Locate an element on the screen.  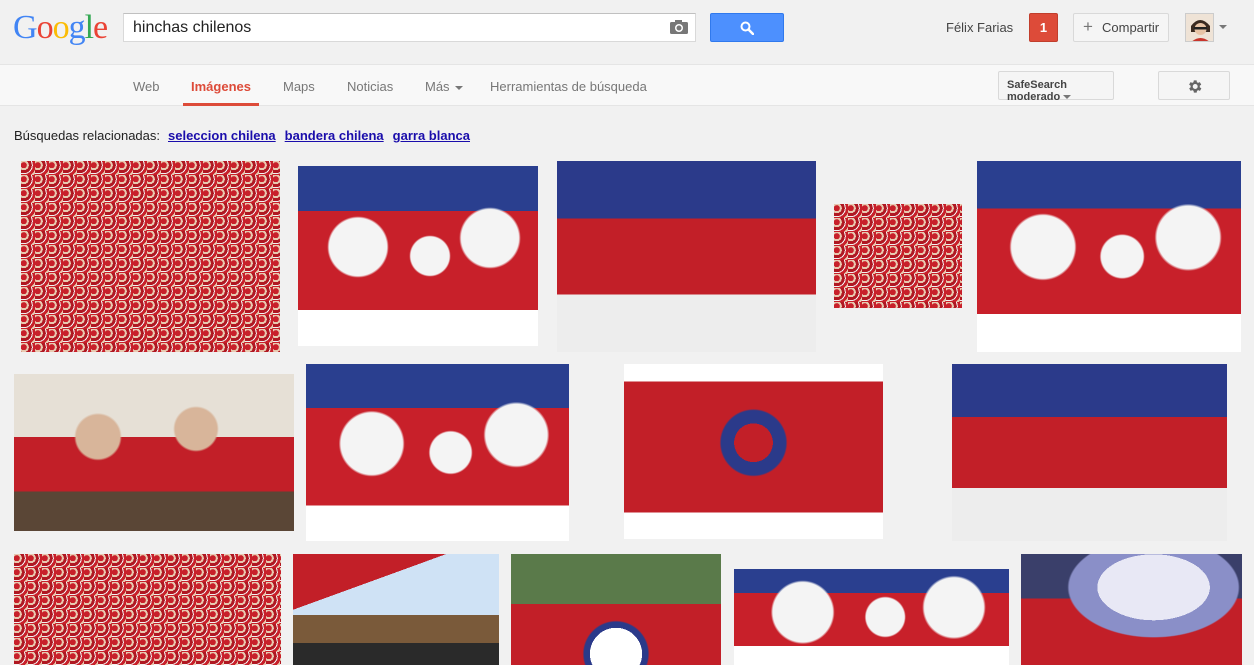
settings-button is located at coordinates (1194, 85).